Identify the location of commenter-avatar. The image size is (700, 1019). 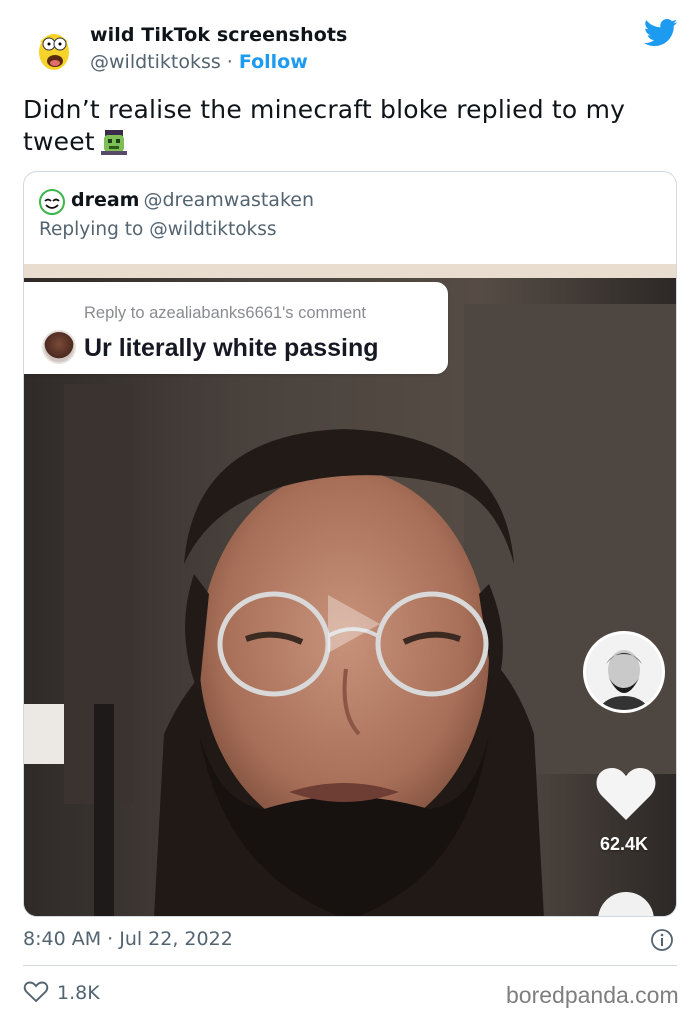
(59, 347).